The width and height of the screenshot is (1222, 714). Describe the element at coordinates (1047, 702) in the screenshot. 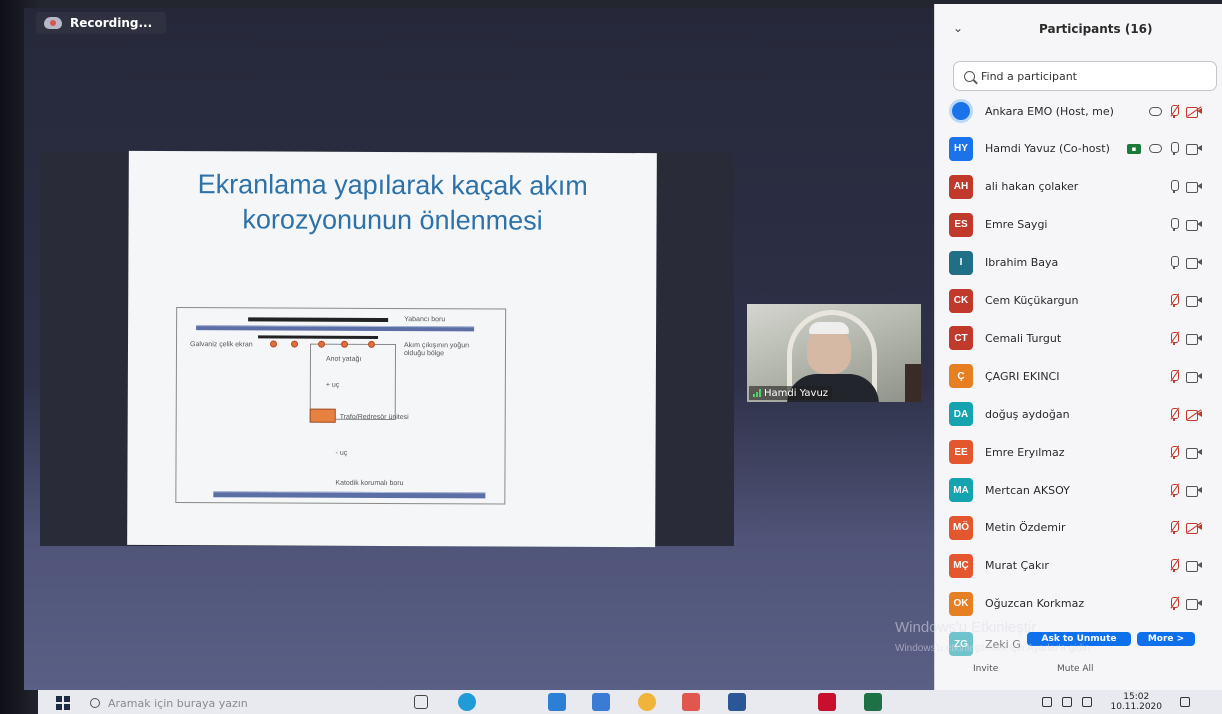

I see `network-icon` at that location.